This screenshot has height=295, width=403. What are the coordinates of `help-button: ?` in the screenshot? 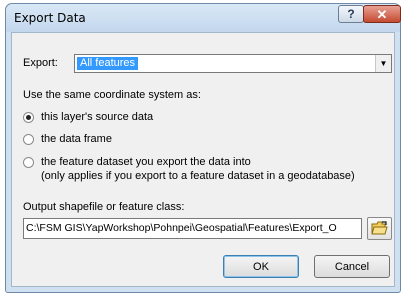 It's located at (351, 14).